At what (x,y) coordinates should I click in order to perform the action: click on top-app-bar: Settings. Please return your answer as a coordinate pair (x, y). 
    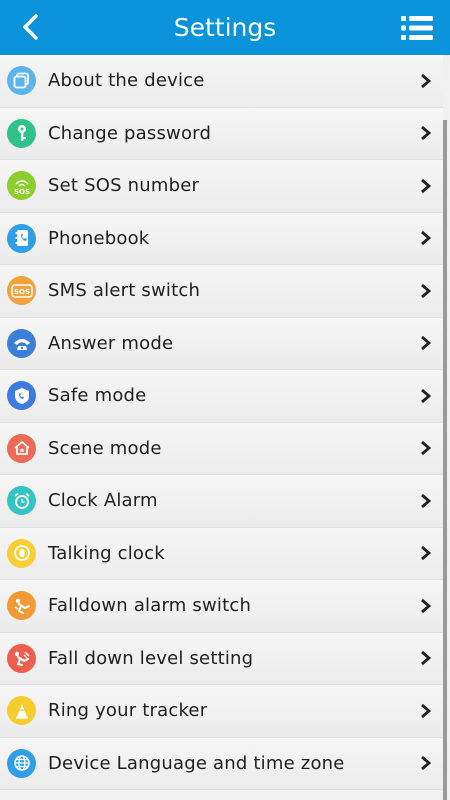
    Looking at the image, I should click on (225, 27).